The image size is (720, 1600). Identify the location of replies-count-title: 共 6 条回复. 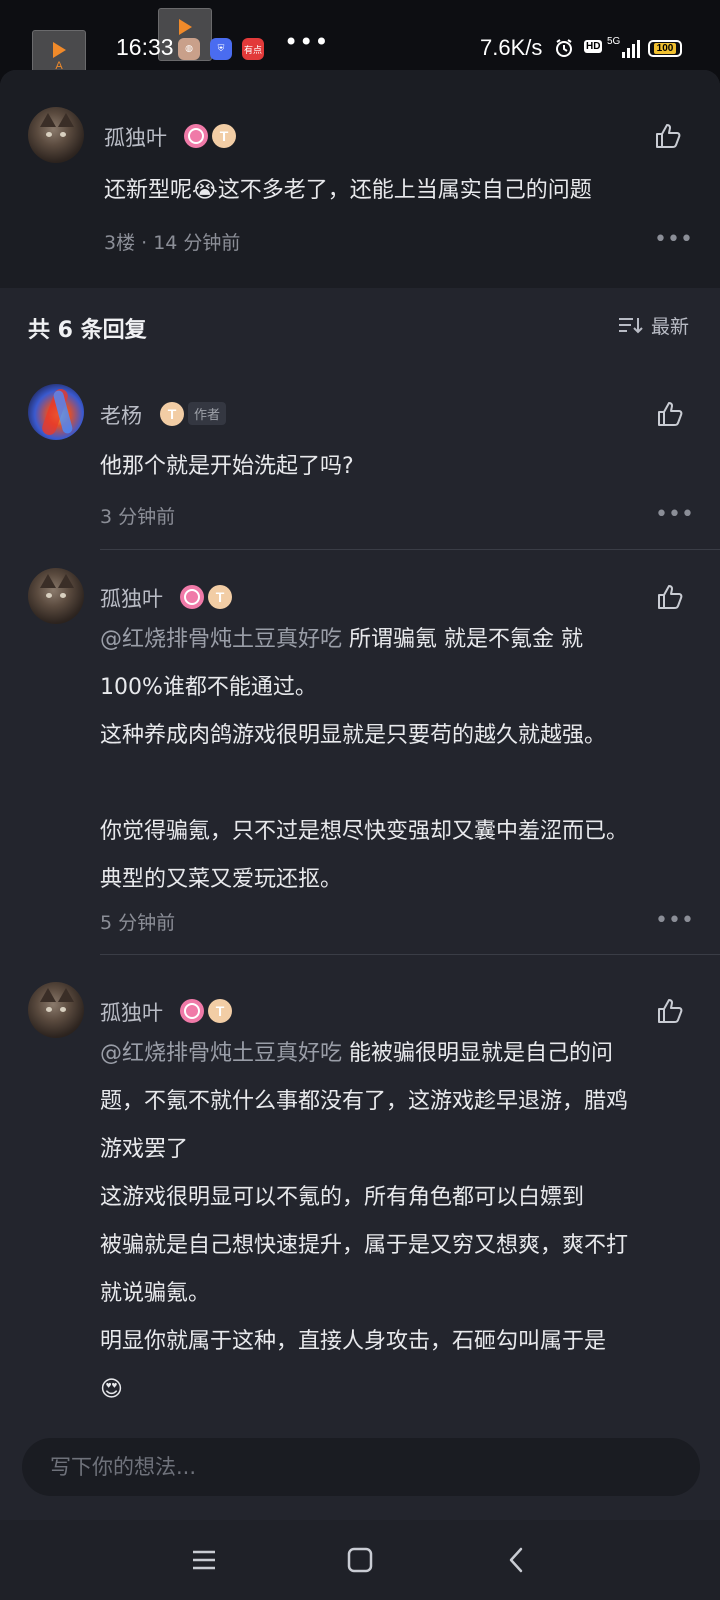
(87, 330).